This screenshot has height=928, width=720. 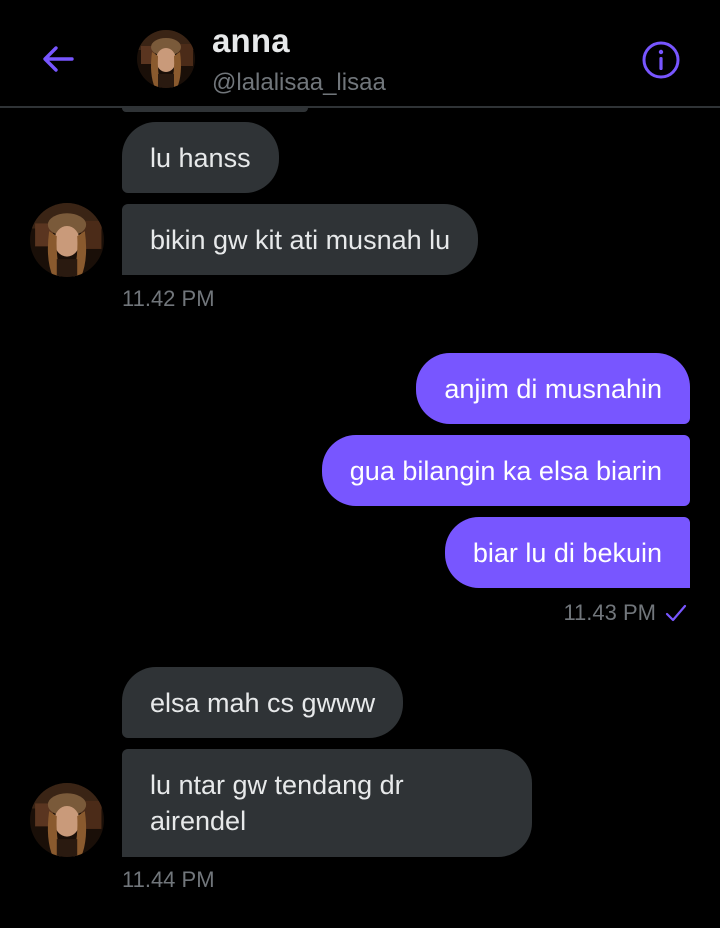 I want to click on previous-message-edge, so click(x=215, y=110).